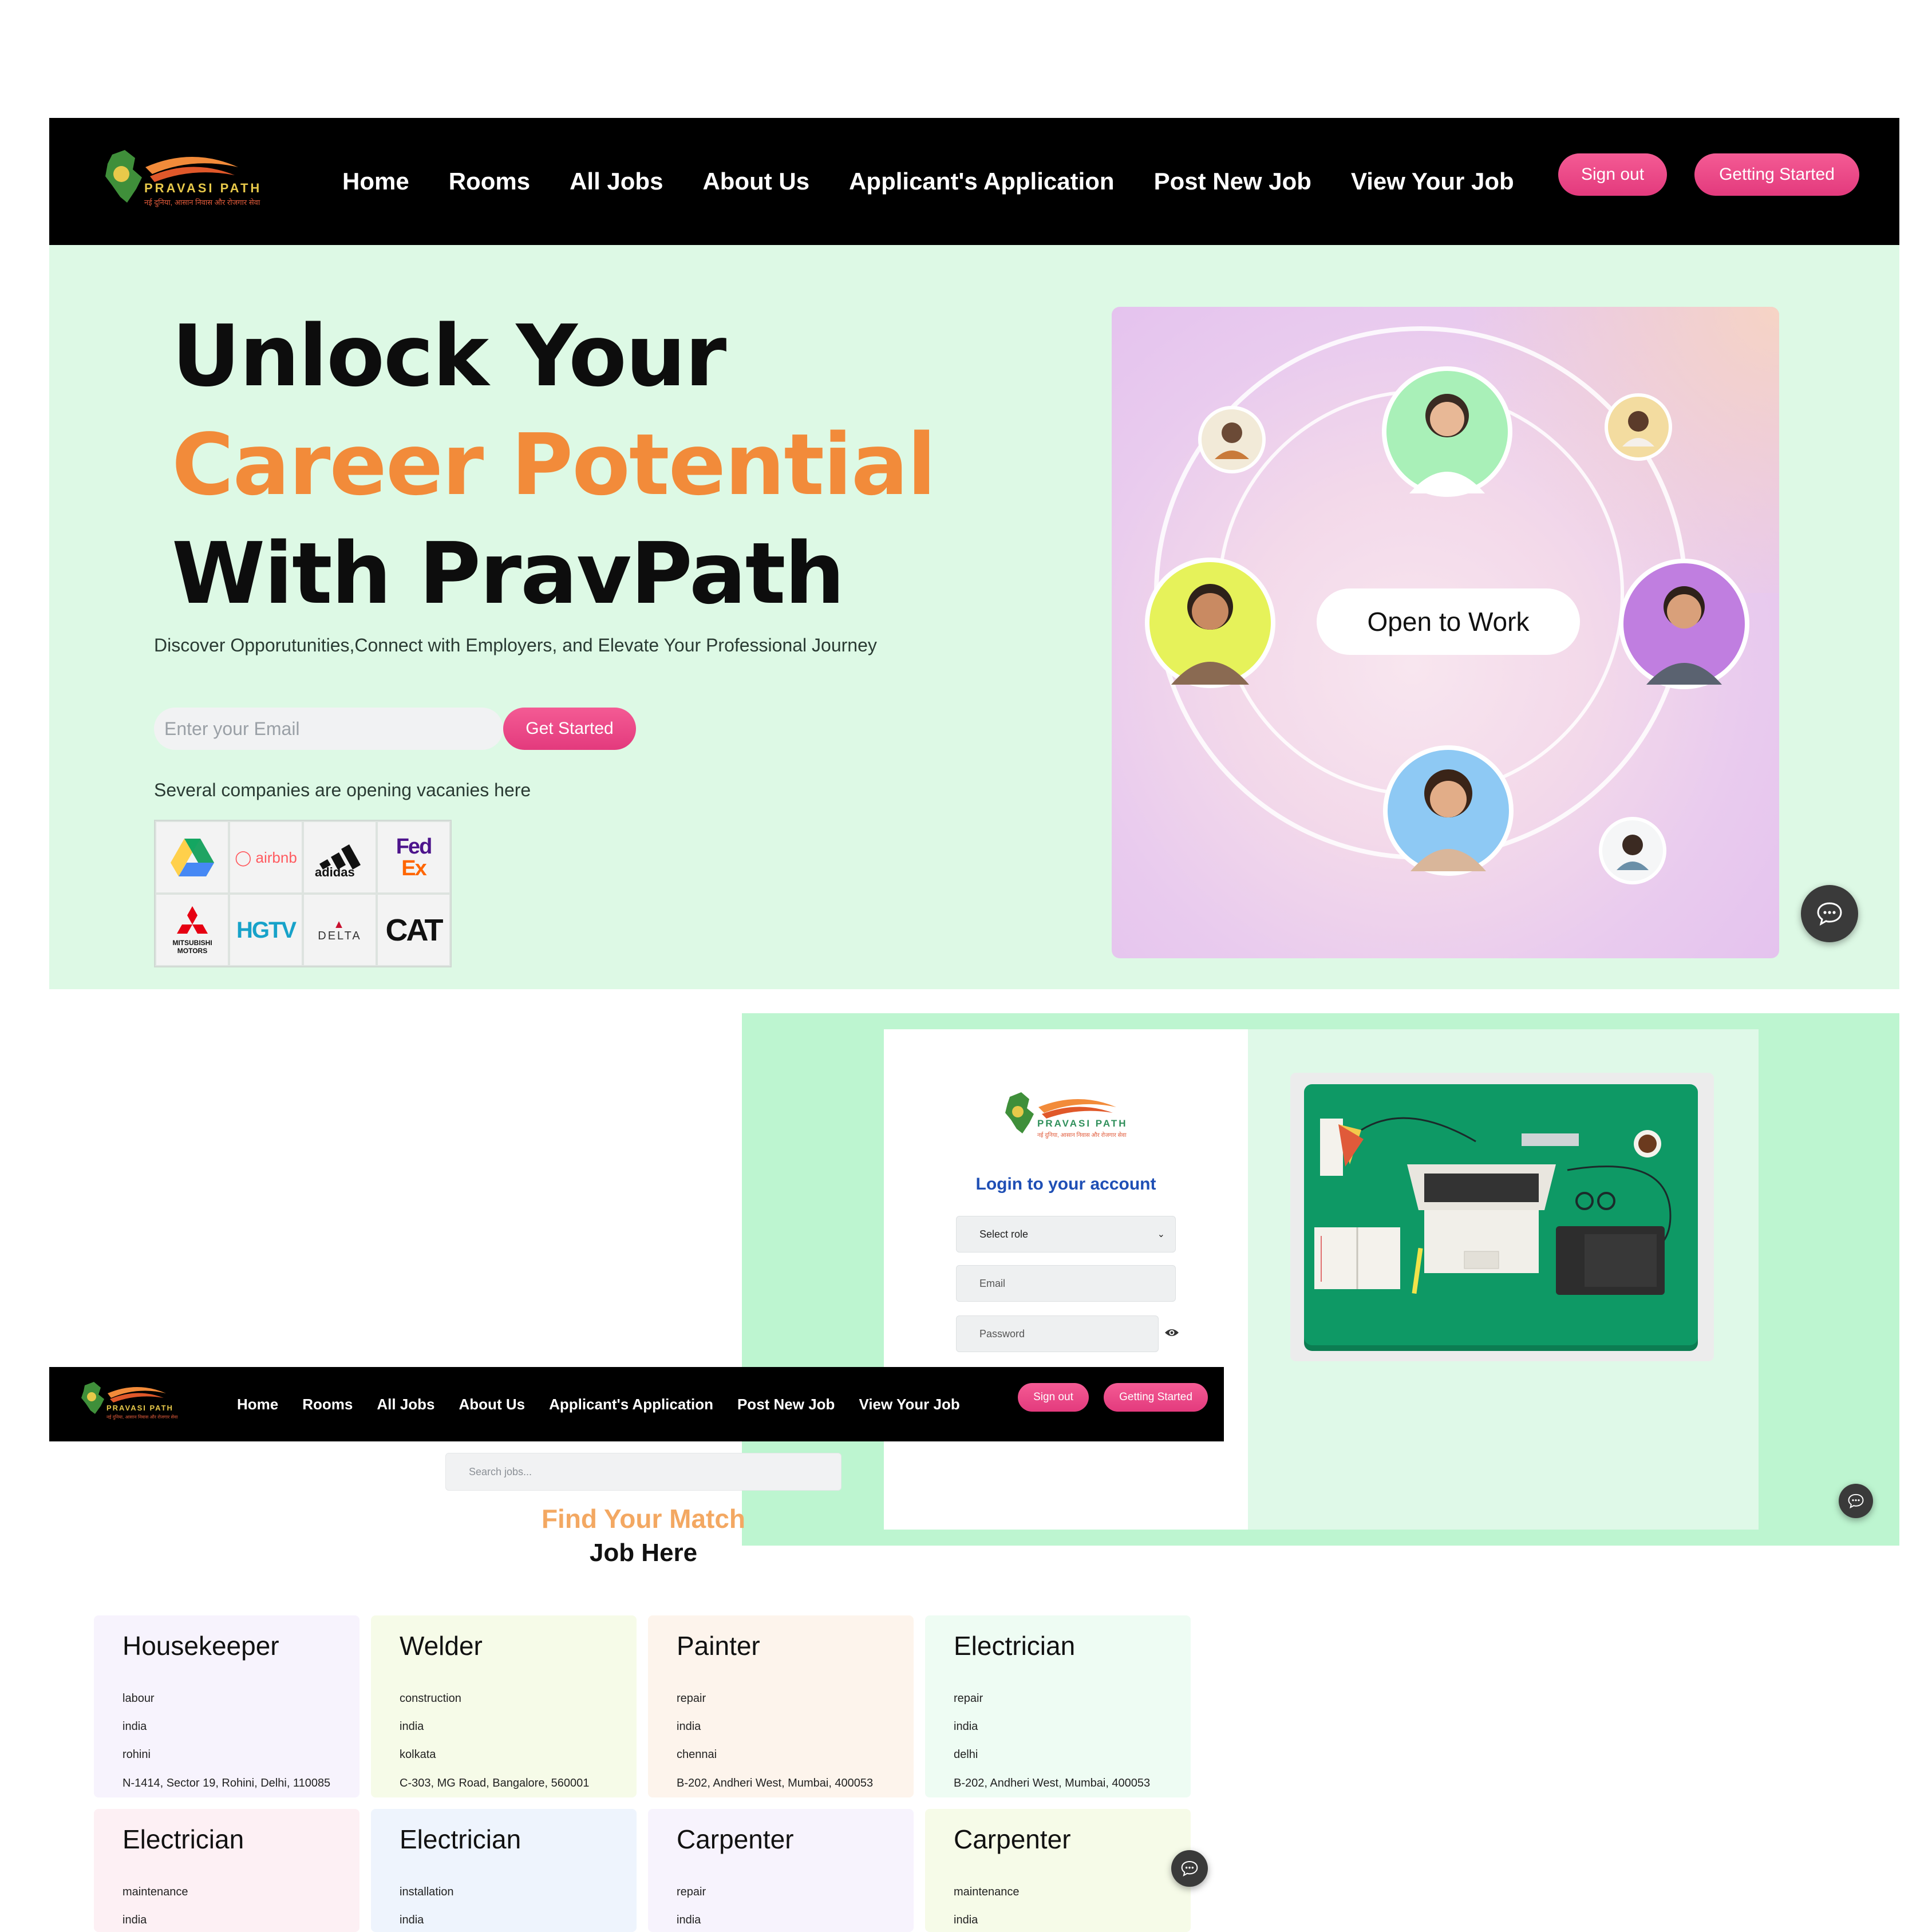 Image resolution: width=1932 pixels, height=1932 pixels. I want to click on job-category: installation, so click(427, 1892).